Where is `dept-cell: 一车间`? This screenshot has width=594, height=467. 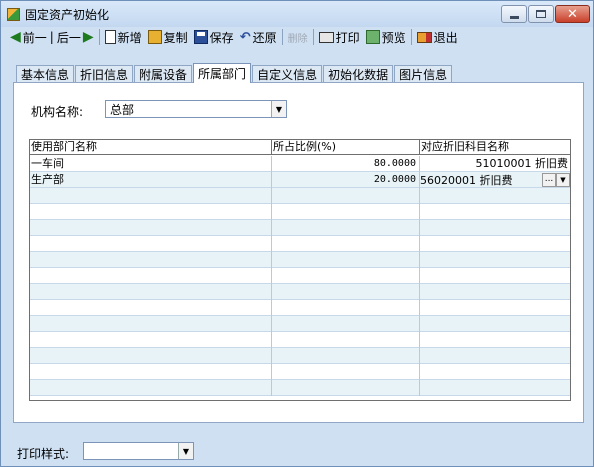 dept-cell: 一车间 is located at coordinates (151, 164).